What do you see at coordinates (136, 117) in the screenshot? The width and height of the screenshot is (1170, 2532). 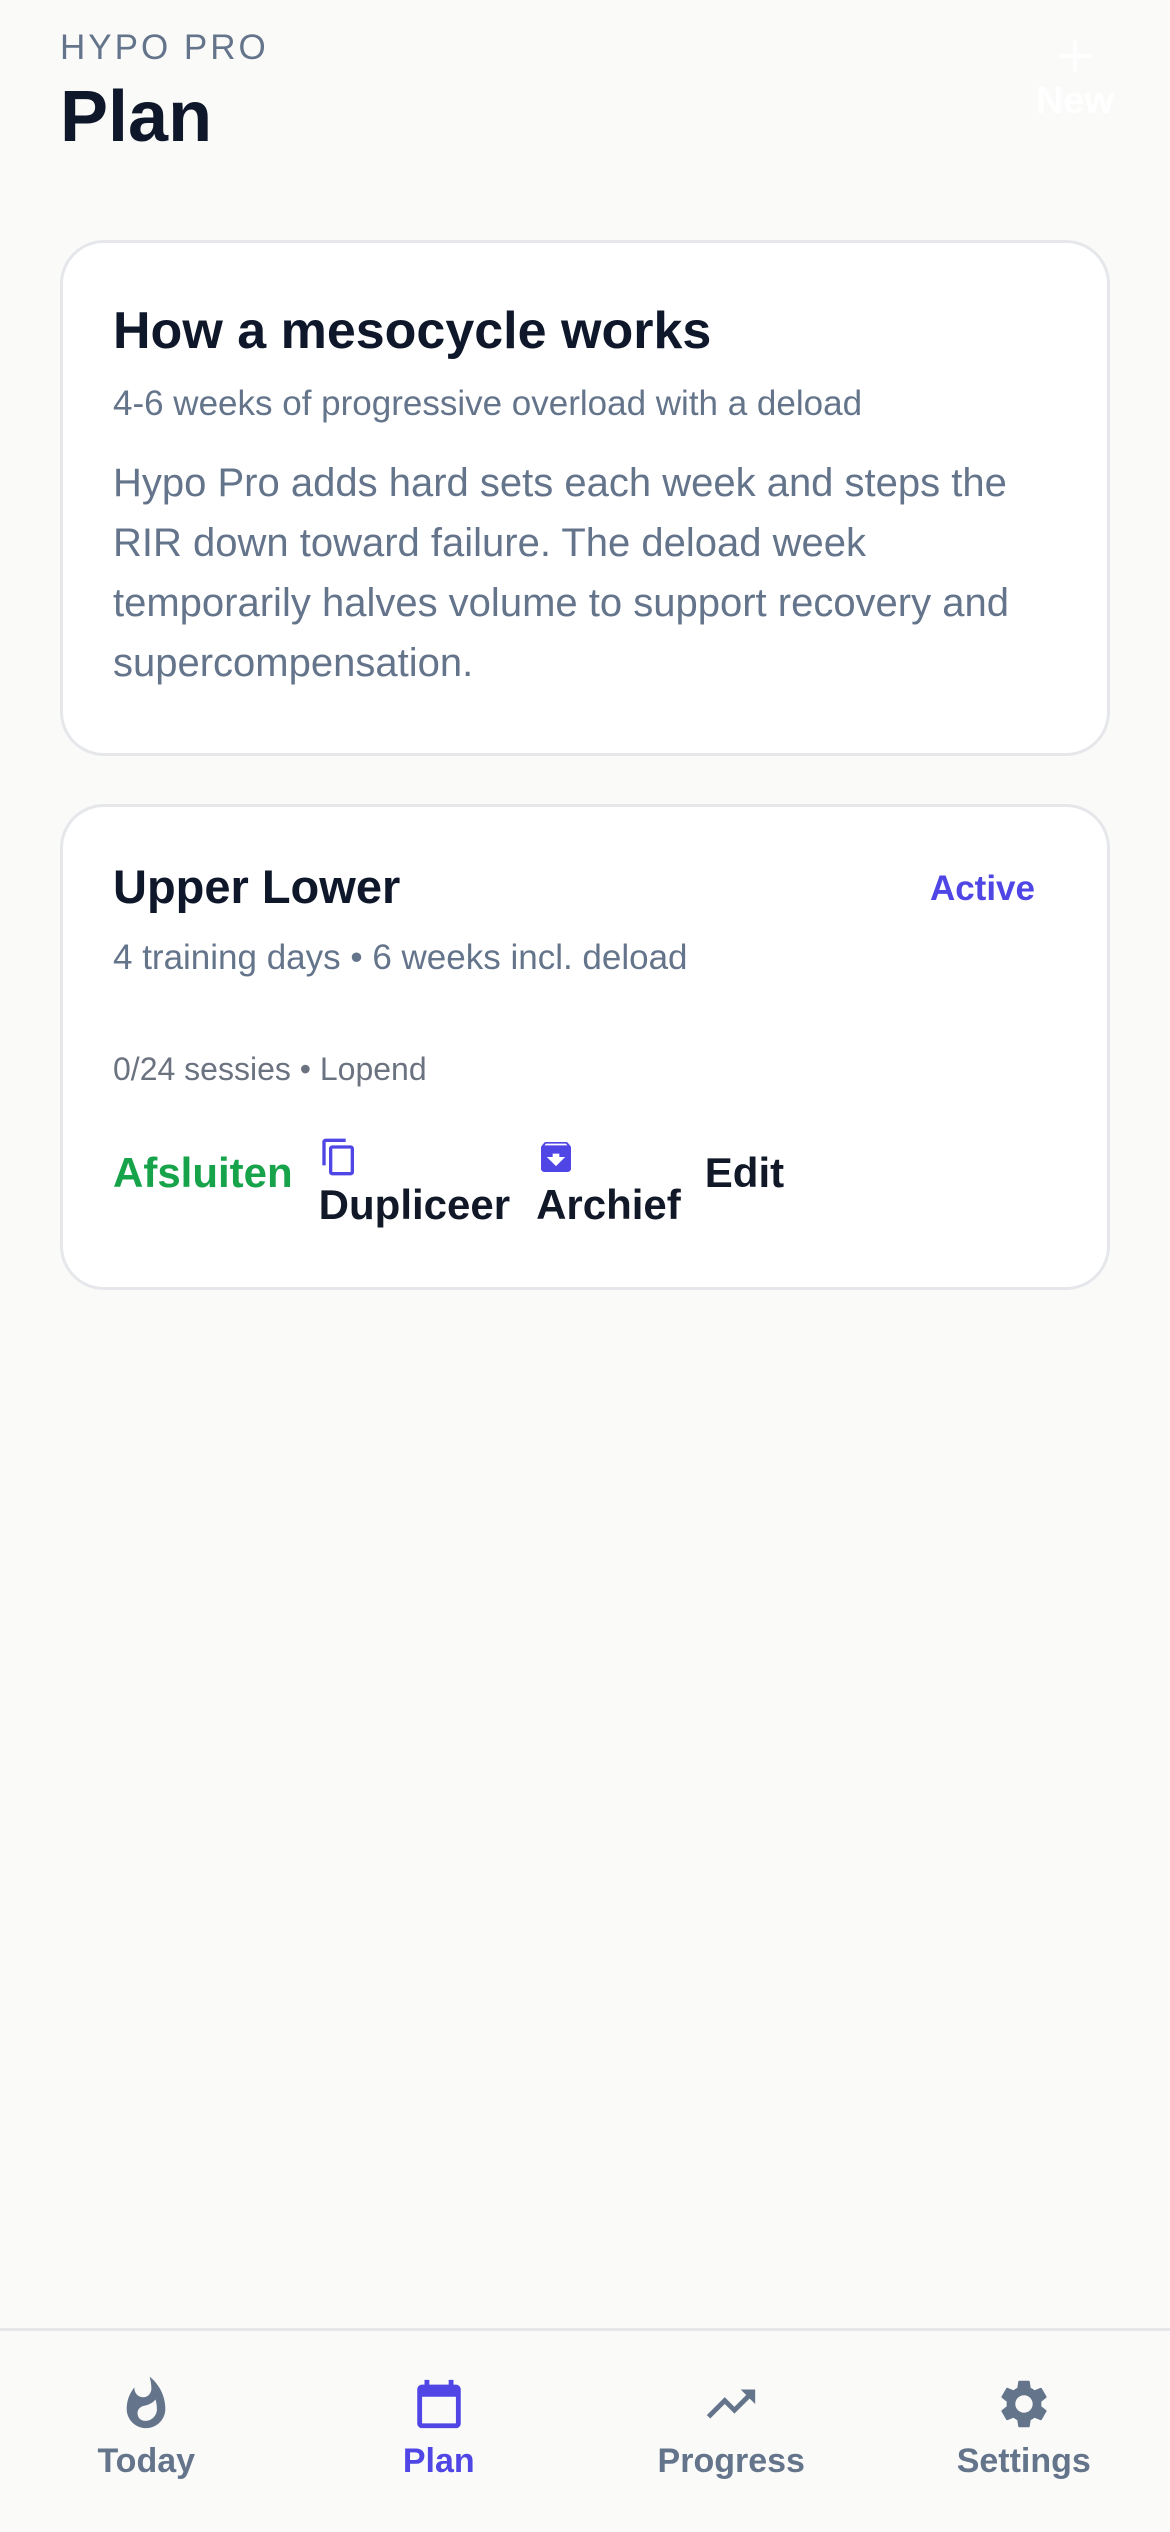 I see `page-title: Plan` at bounding box center [136, 117].